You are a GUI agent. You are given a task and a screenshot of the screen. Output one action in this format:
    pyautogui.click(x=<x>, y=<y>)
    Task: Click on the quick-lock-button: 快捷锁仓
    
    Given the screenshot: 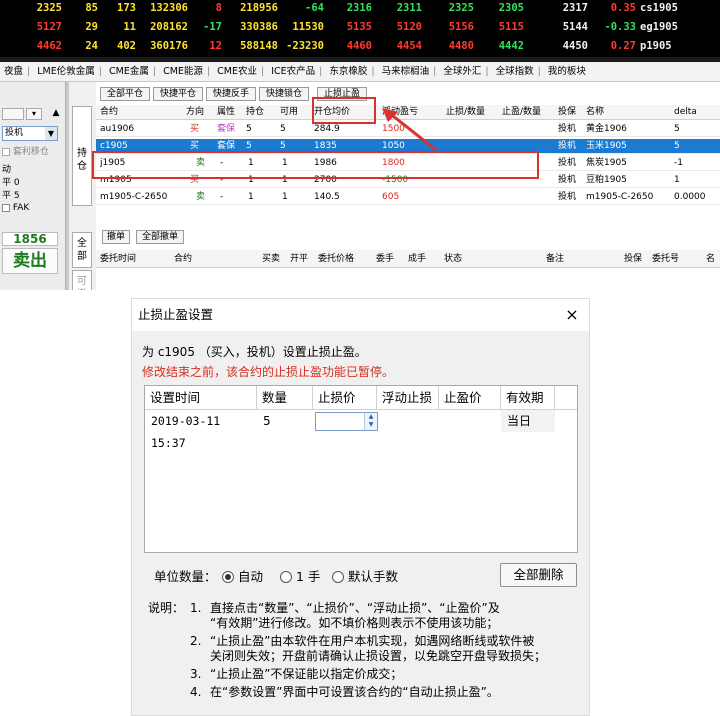 What is the action you would take?
    pyautogui.click(x=284, y=94)
    